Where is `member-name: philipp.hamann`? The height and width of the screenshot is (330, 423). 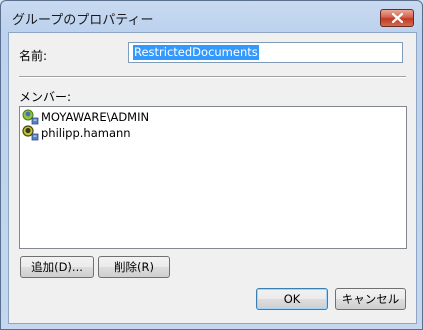
member-name: philipp.hamann is located at coordinates (86, 133).